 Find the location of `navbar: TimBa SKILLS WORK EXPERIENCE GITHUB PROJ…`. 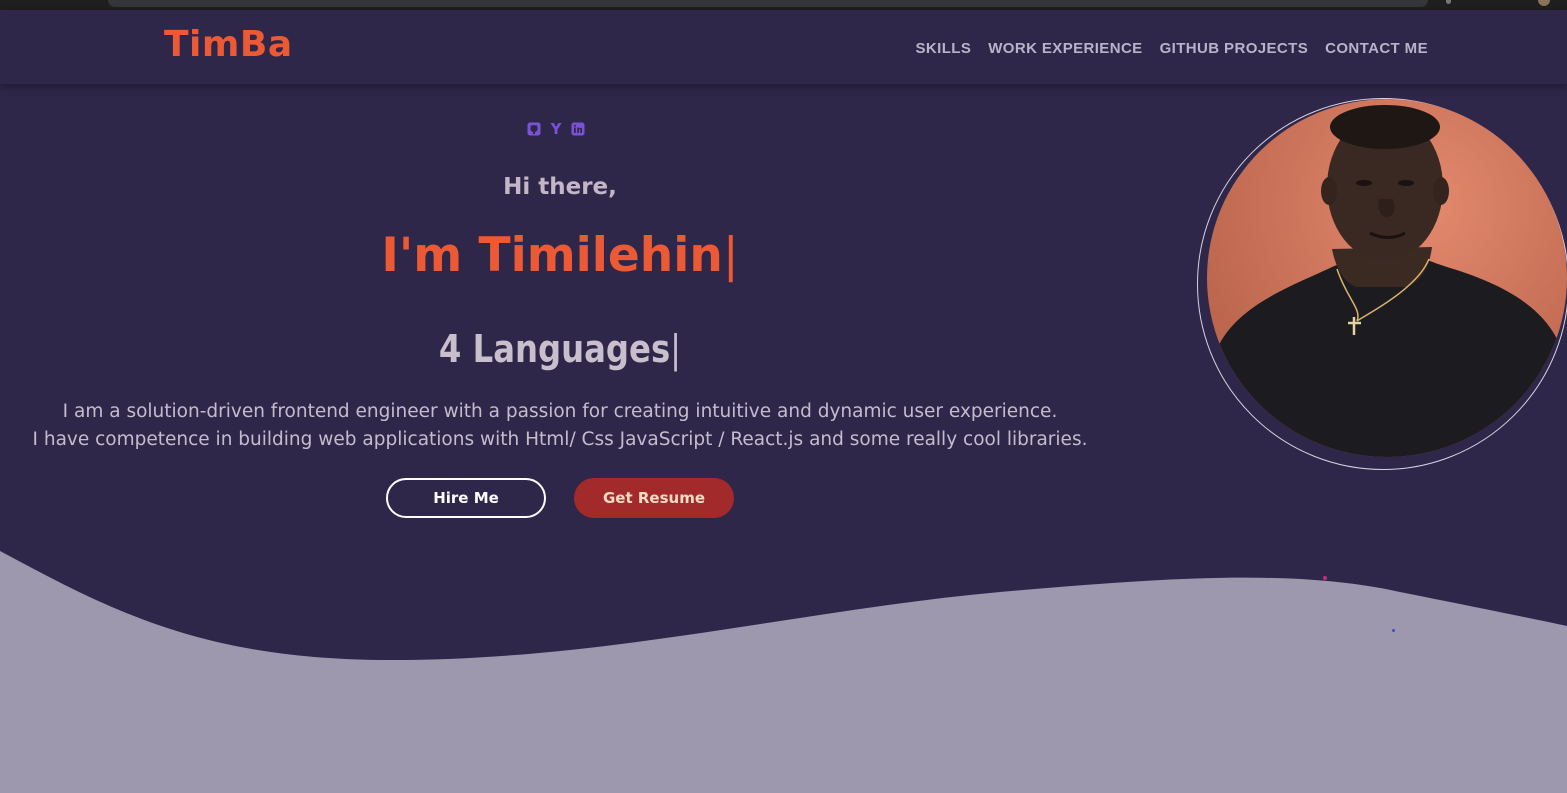

navbar: TimBa SKILLS WORK EXPERIENCE GITHUB PROJ… is located at coordinates (783, 47).